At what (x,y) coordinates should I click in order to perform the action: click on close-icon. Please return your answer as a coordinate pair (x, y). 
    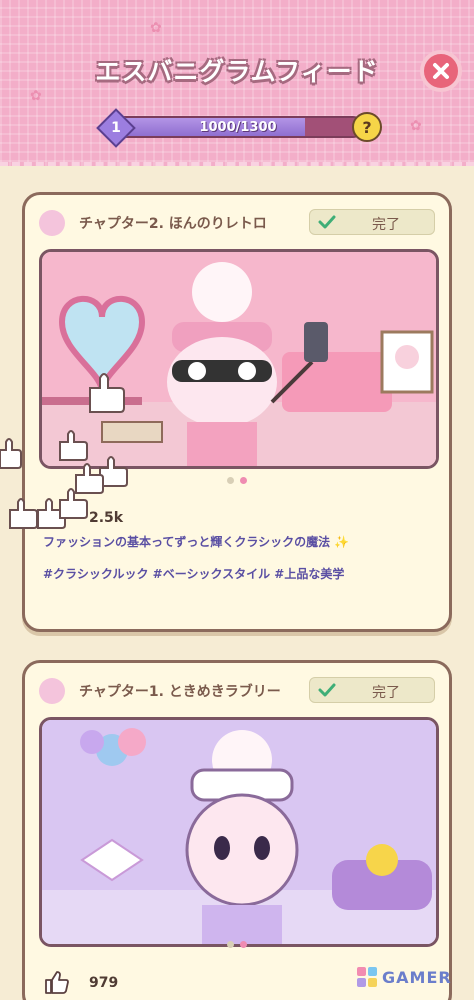
    Looking at the image, I should click on (441, 71).